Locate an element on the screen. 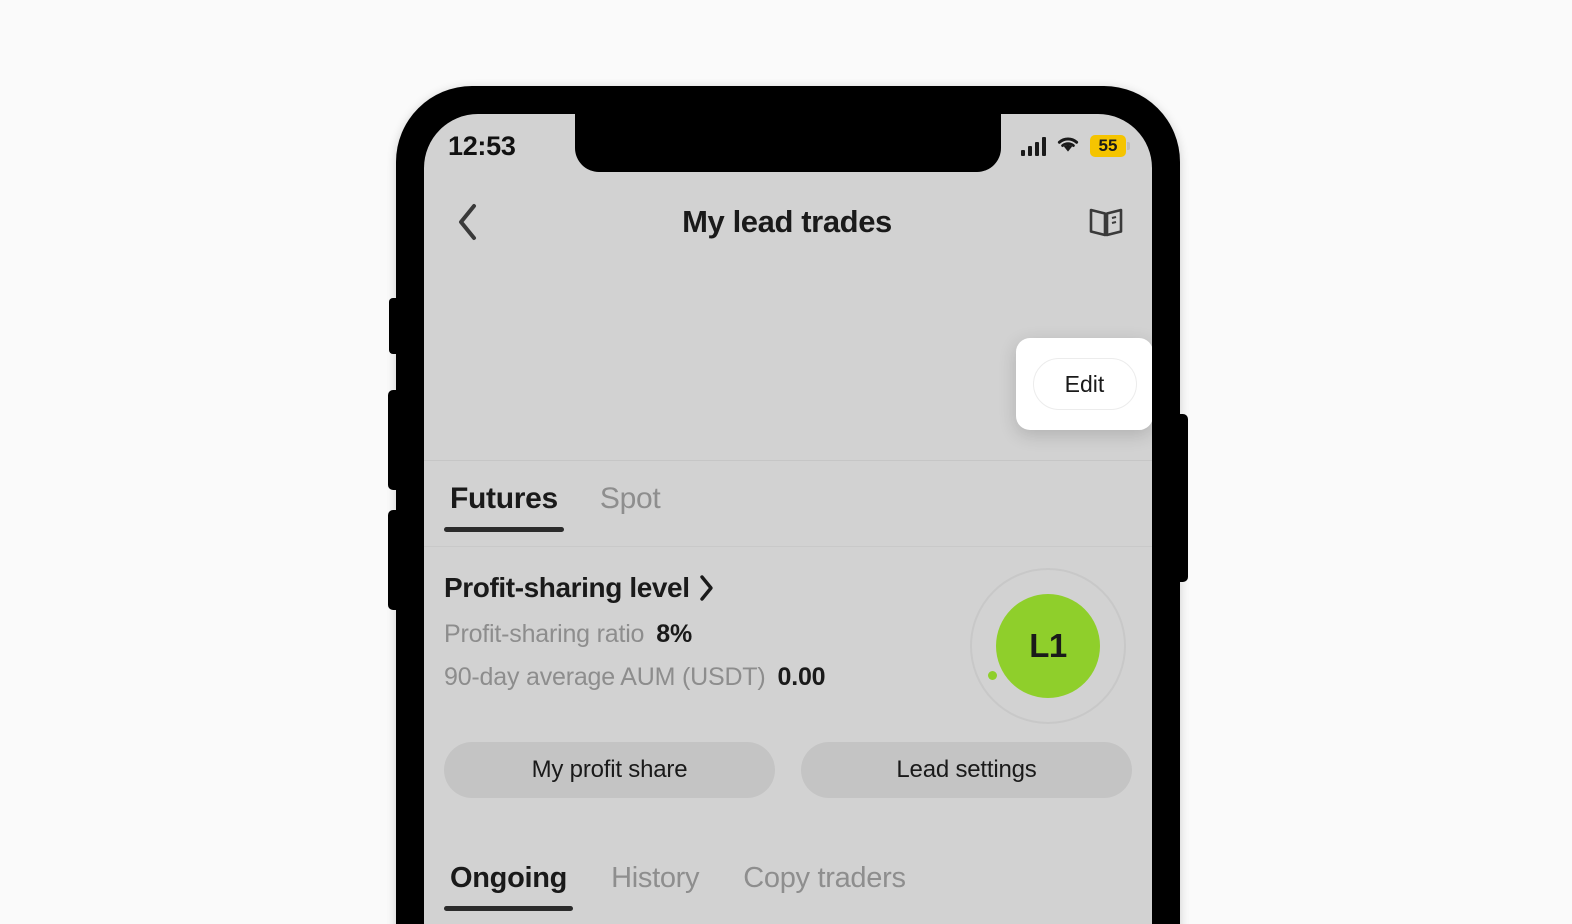  average-aum-label: 90-day average AUM (USDT) is located at coordinates (605, 677).